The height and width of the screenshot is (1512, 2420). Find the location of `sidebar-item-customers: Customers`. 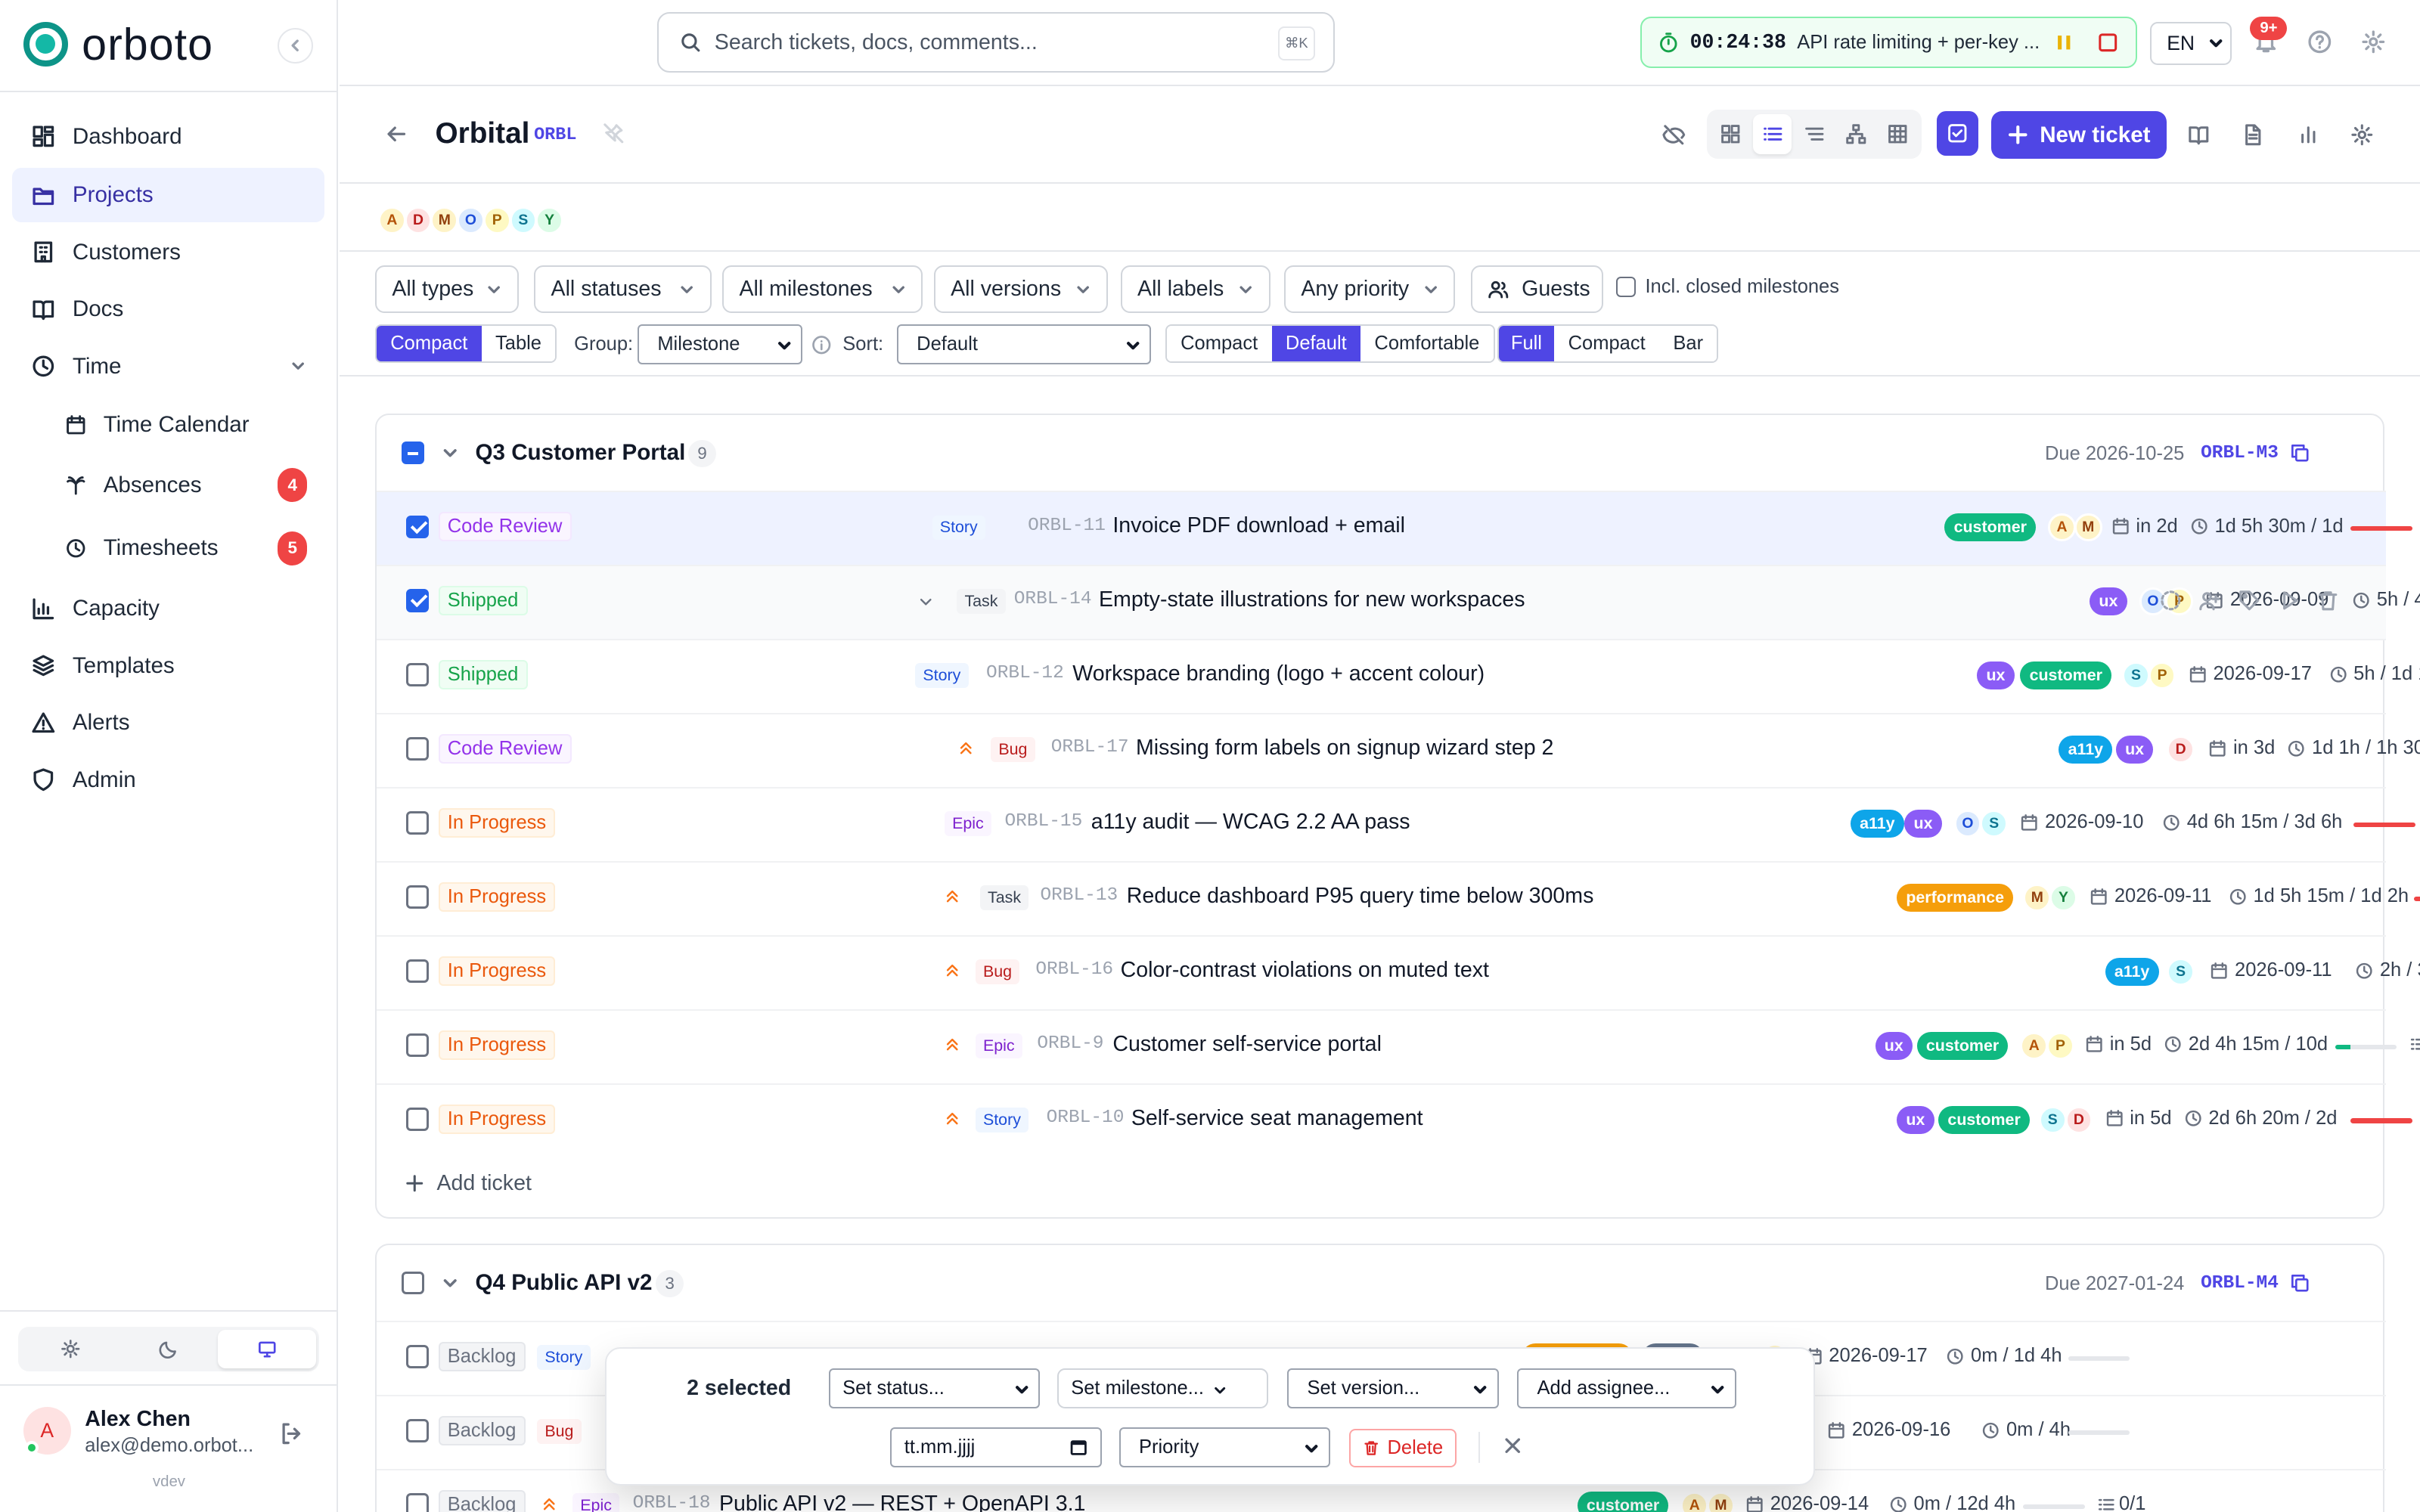

sidebar-item-customers: Customers is located at coordinates (168, 252).